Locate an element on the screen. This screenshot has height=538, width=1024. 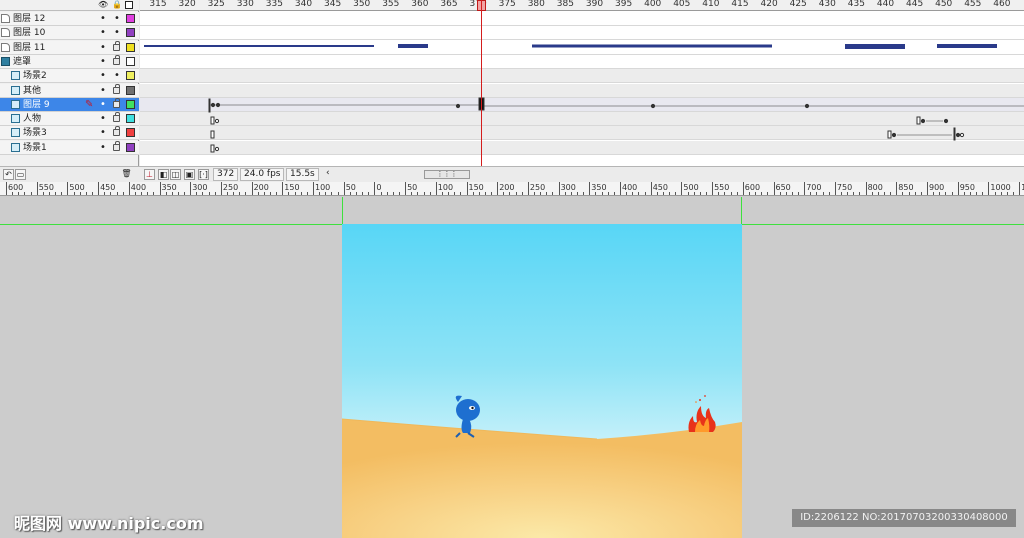
layer-name: 人物 is located at coordinates (32, 119).